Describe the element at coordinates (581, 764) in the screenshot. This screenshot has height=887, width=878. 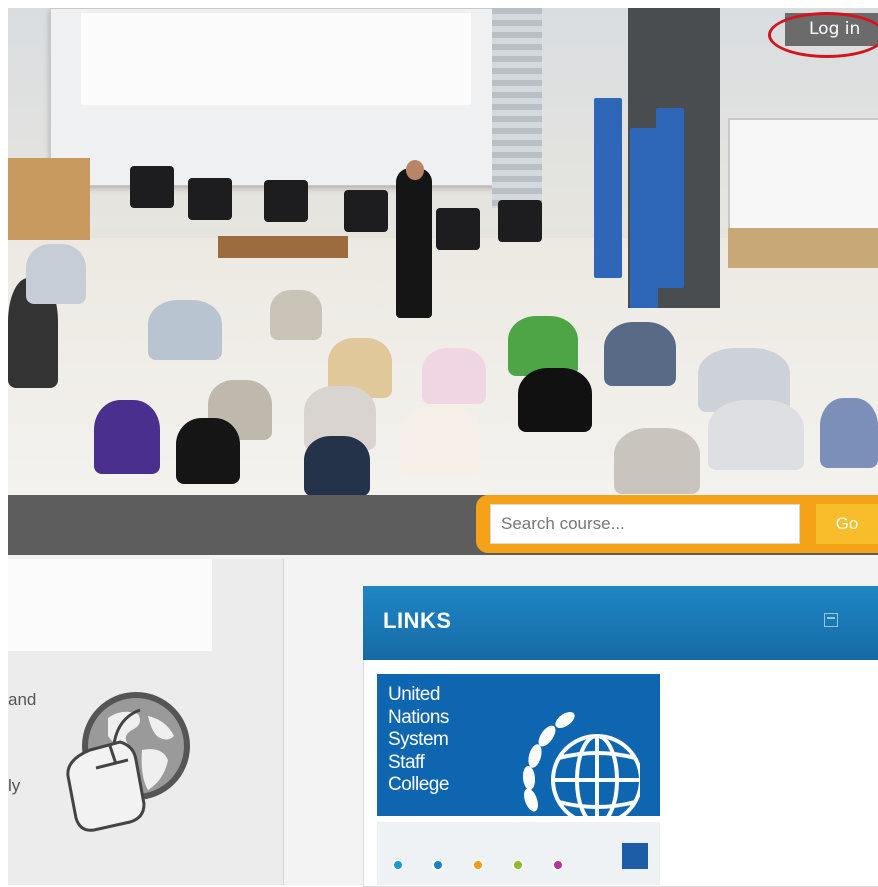
I see `un-globe-laurel-icon` at that location.